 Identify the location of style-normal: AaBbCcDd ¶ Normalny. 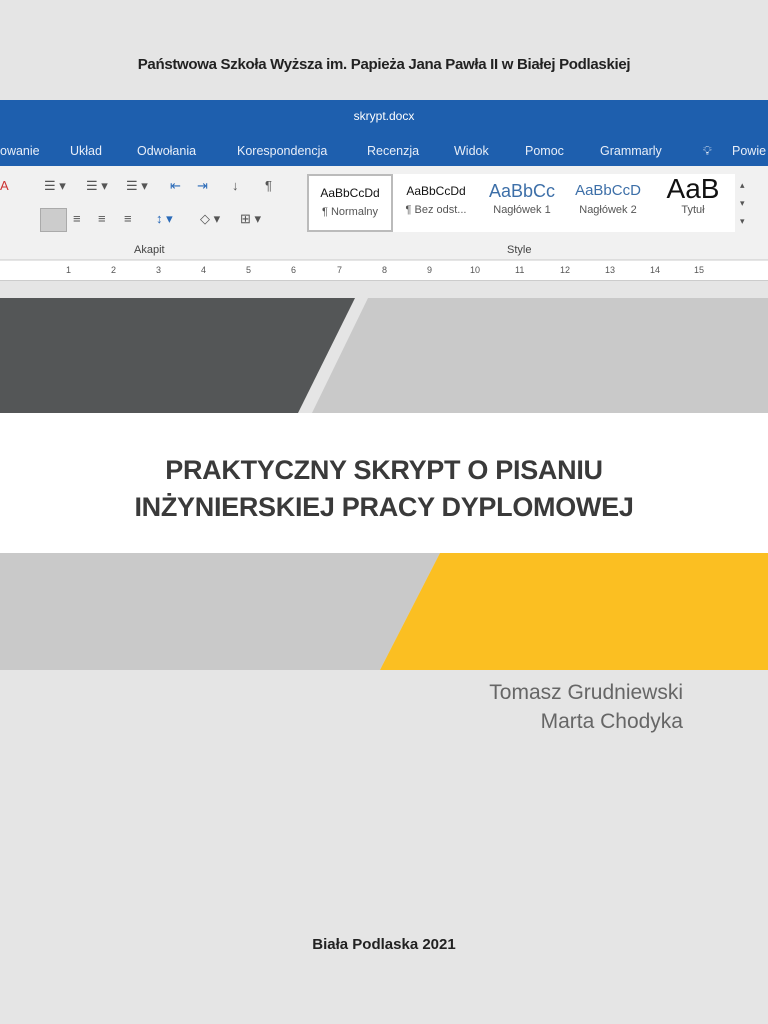
(350, 203).